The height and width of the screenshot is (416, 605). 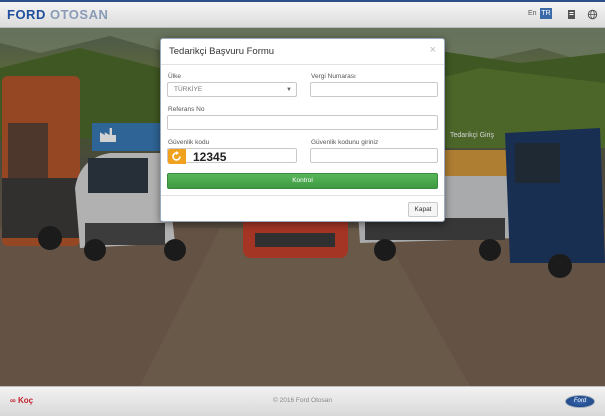 What do you see at coordinates (345, 142) in the screenshot?
I see `security-input-label: Güvenlik kodunu giriniz` at bounding box center [345, 142].